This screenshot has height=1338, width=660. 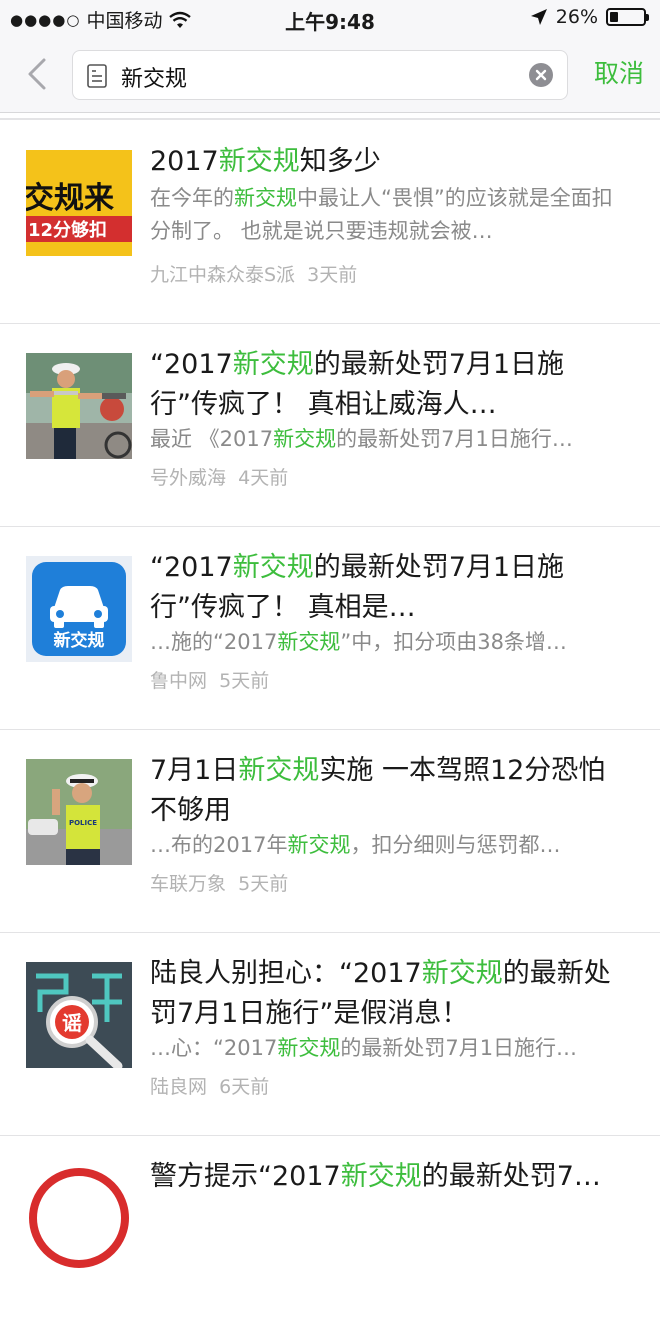 I want to click on thumb-text: 谣, so click(x=72, y=1023).